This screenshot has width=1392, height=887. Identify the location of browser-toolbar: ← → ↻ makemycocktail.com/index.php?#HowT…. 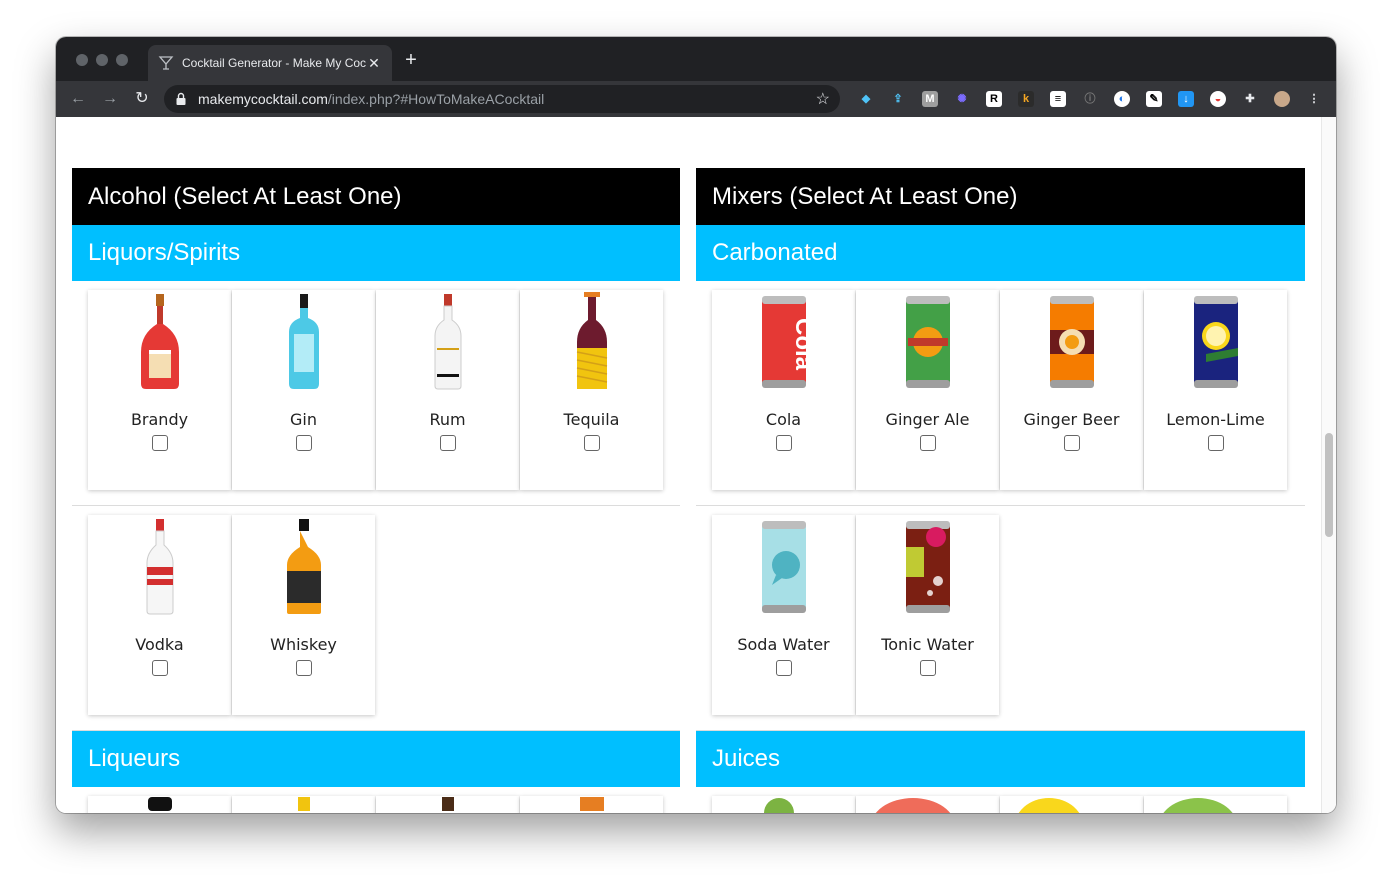
(696, 99).